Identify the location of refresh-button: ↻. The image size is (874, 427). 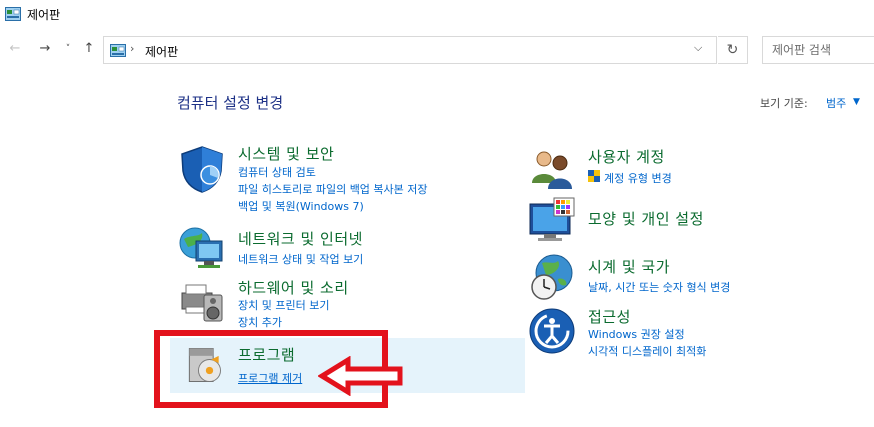
(733, 50).